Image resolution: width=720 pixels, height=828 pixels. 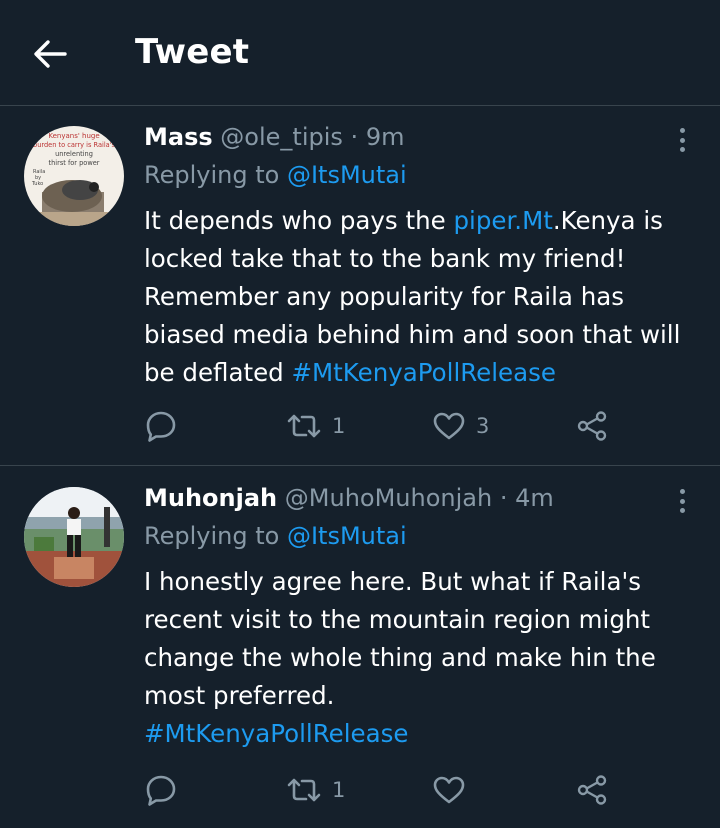 I want to click on back-button, so click(x=50, y=54).